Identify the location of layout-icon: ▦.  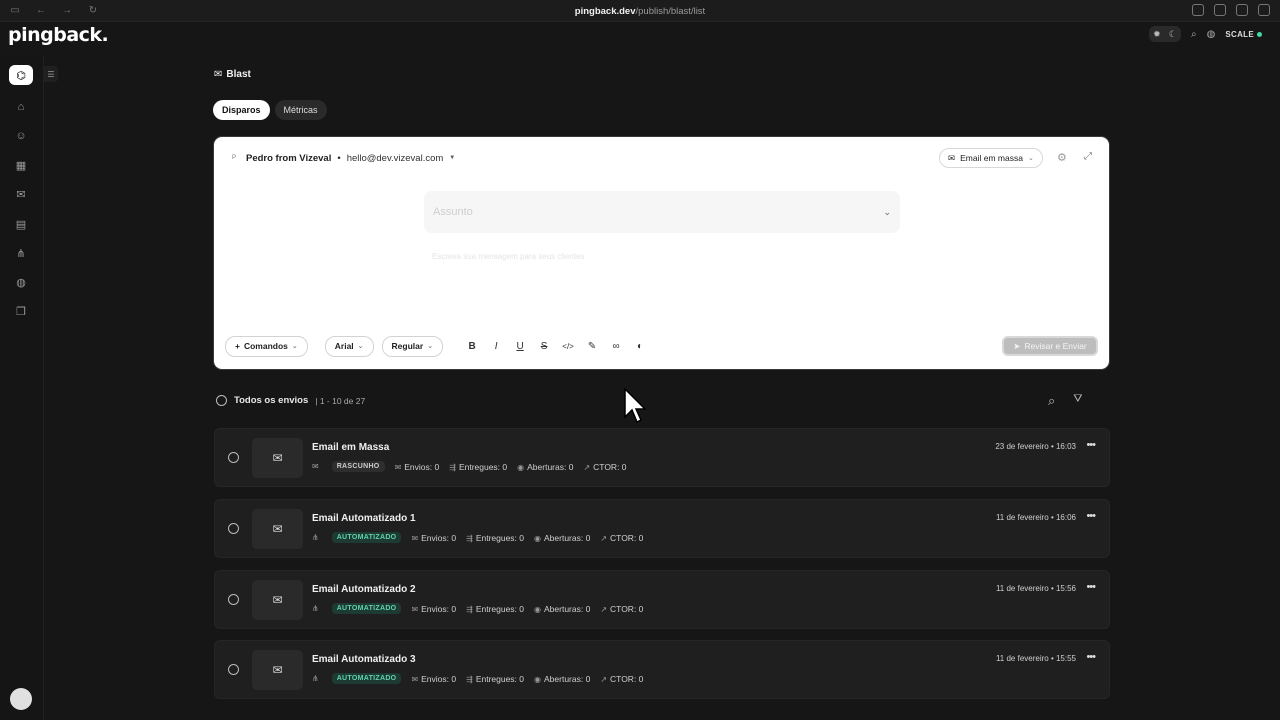
(21, 165).